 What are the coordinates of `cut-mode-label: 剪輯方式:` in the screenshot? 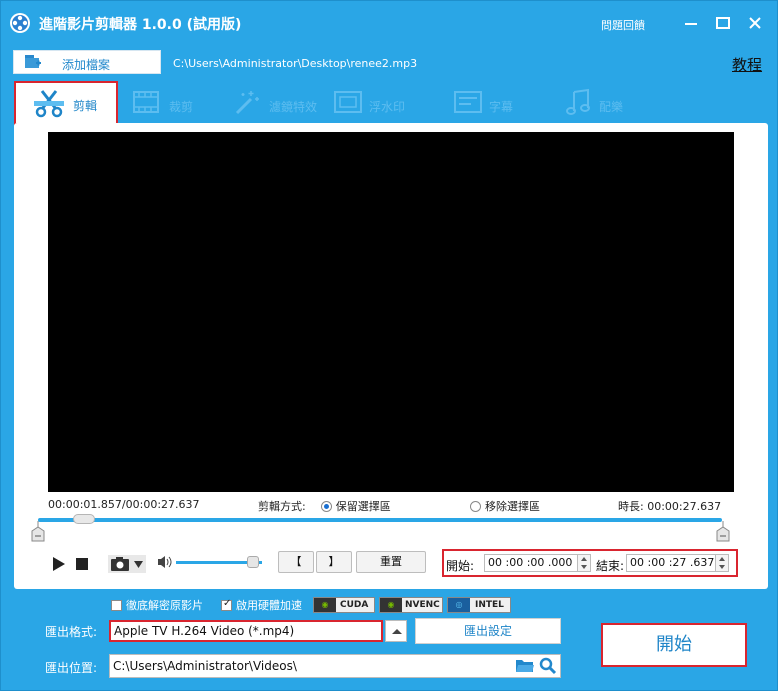 It's located at (282, 506).